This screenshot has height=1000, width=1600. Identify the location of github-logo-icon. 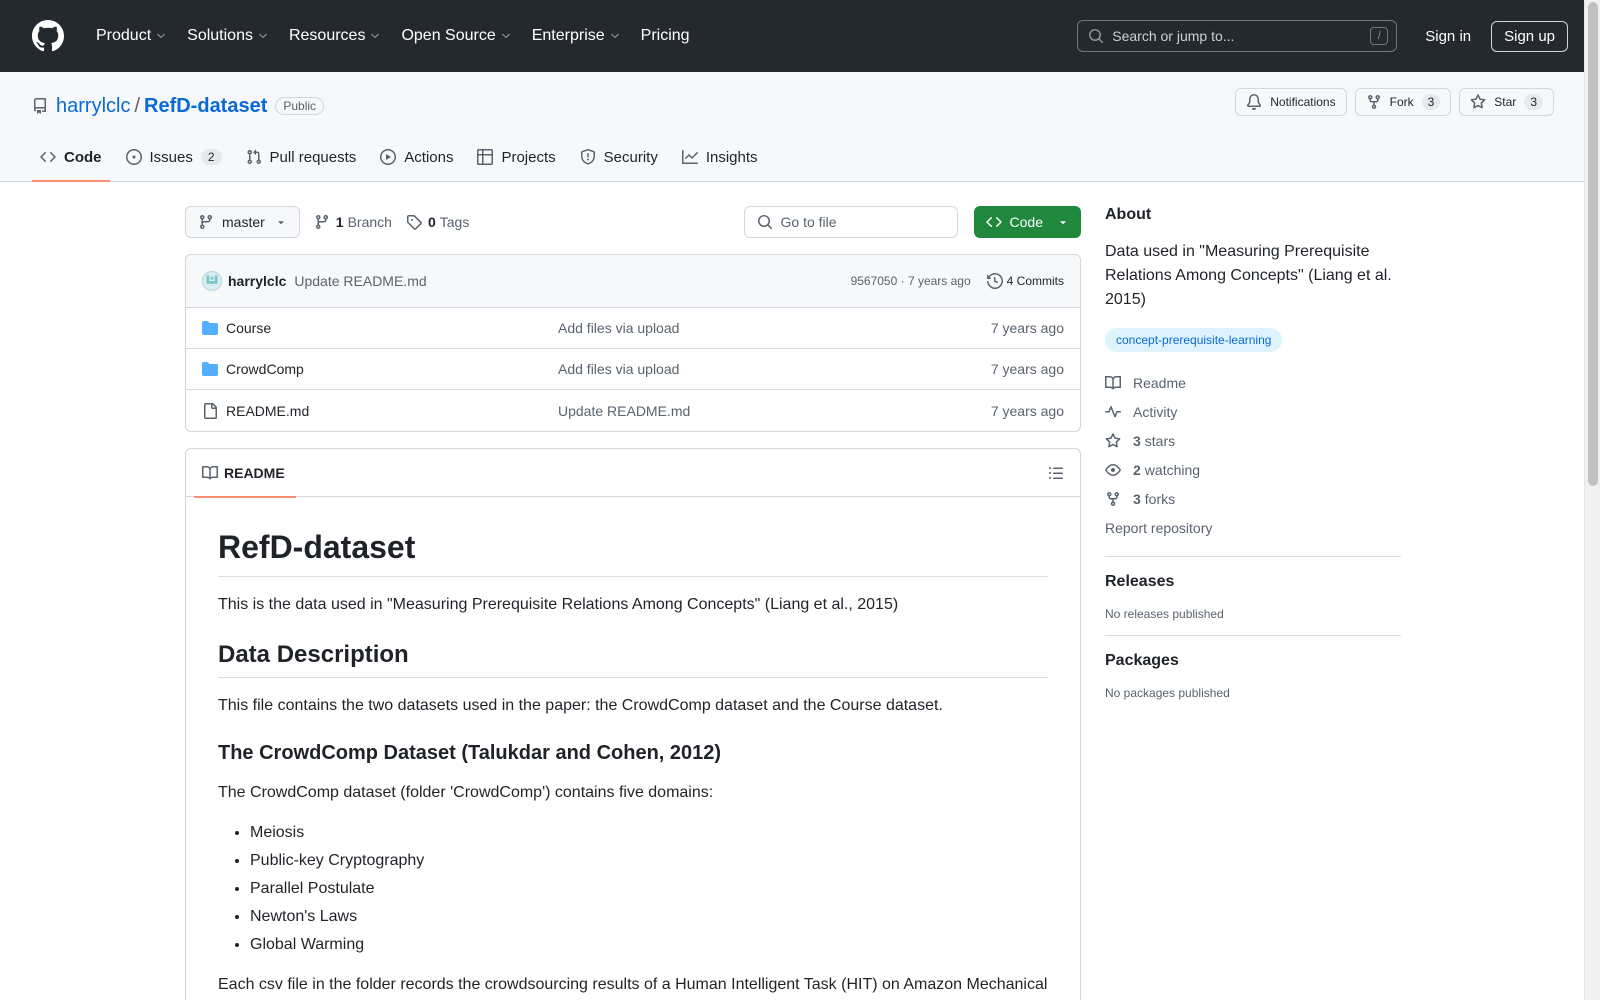
(48, 36).